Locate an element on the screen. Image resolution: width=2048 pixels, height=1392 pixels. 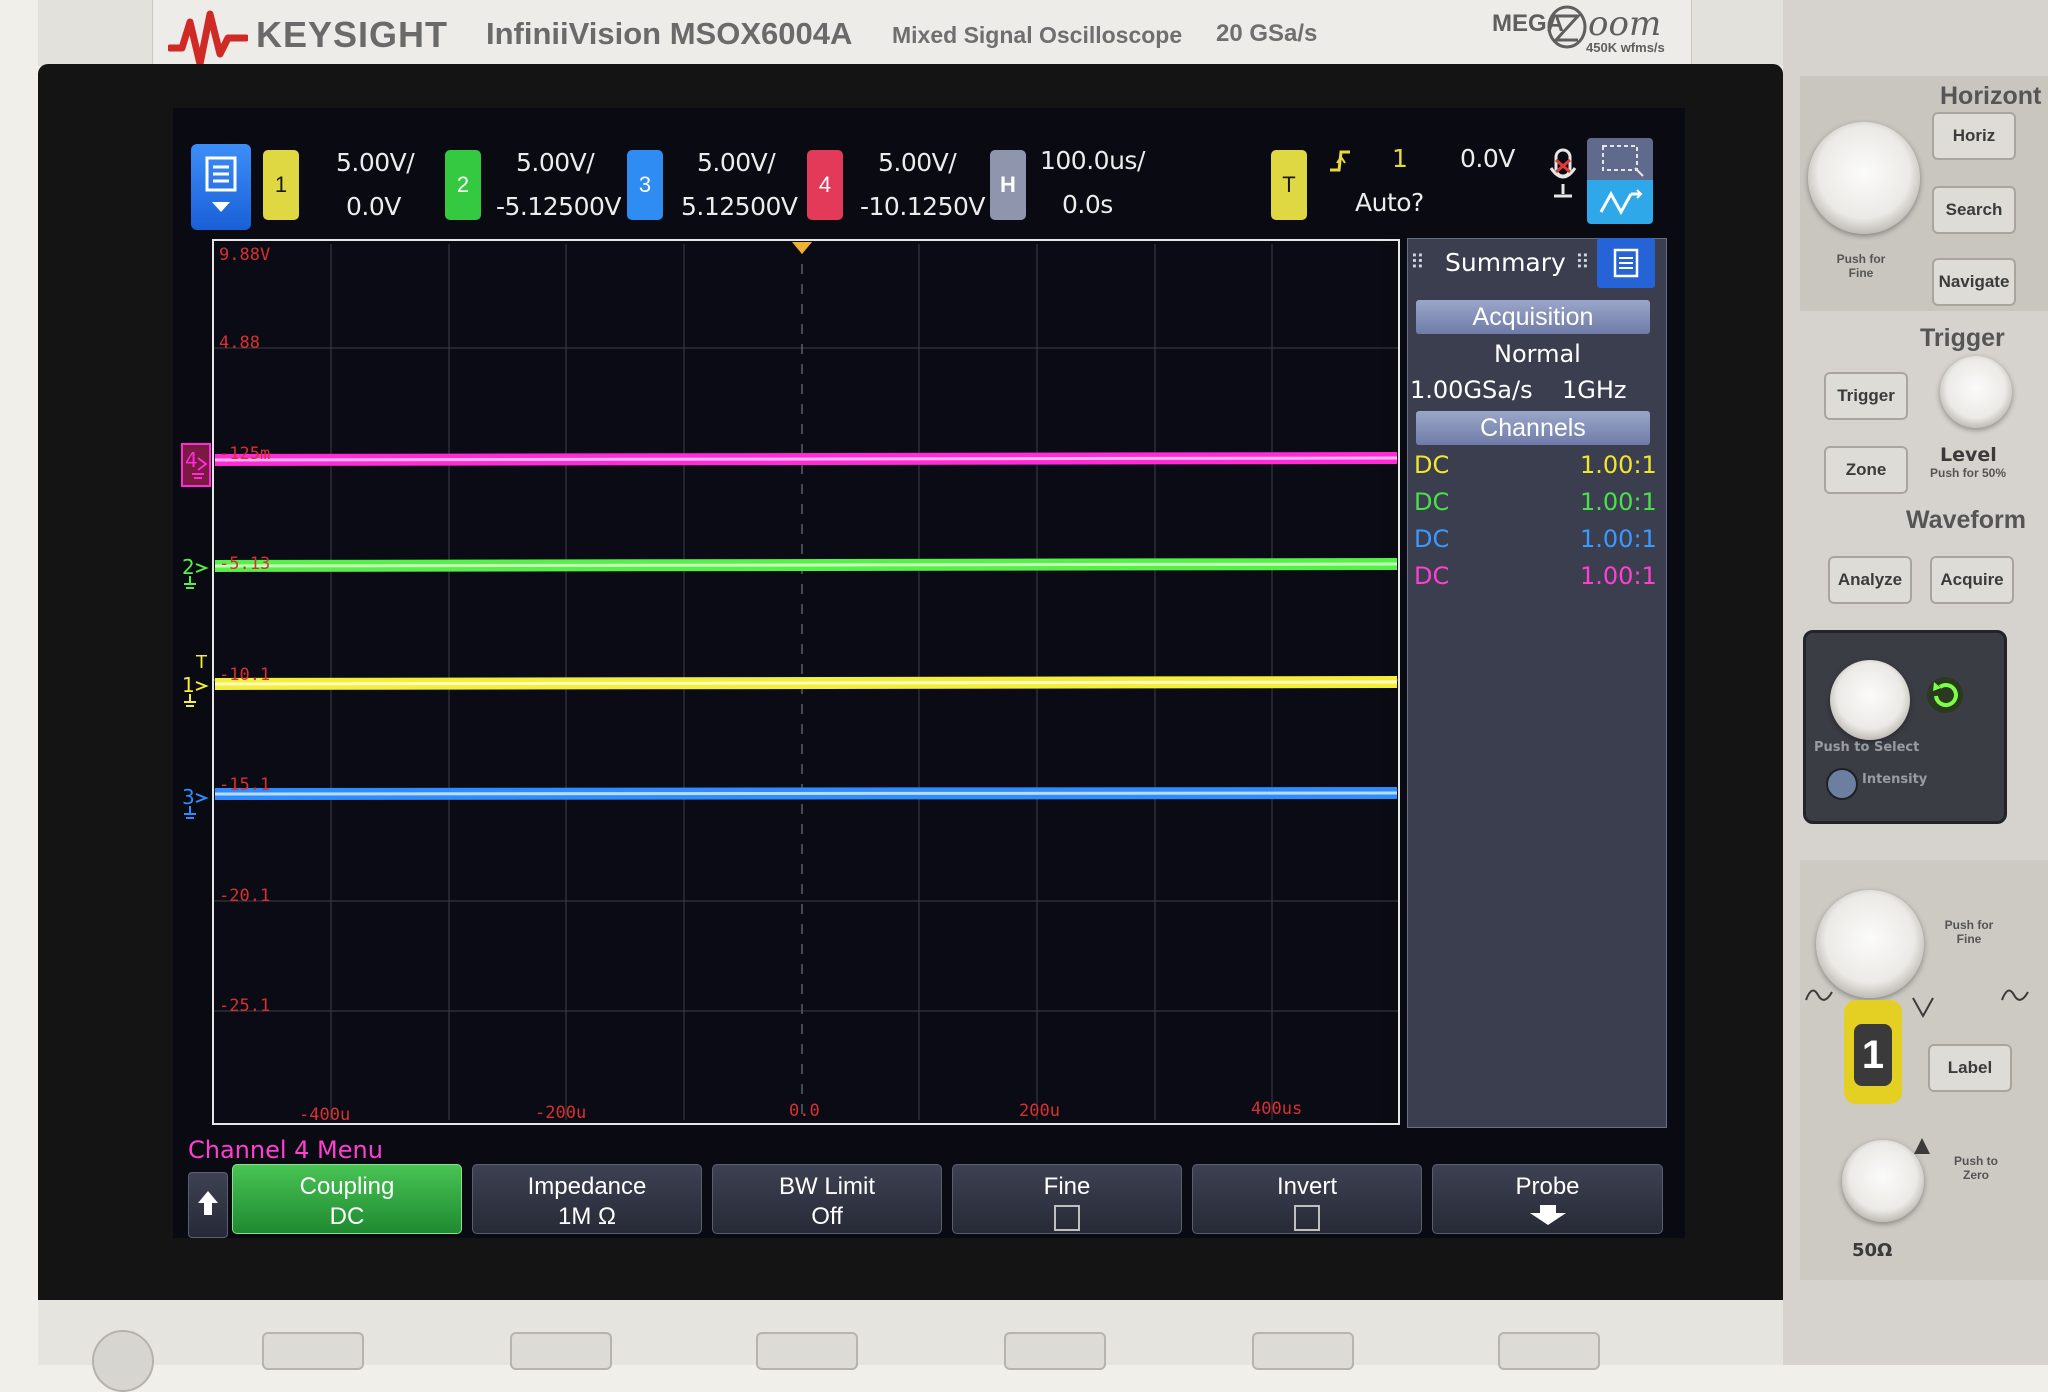
channel-1-ground-marker: 1 is located at coordinates (197, 693).